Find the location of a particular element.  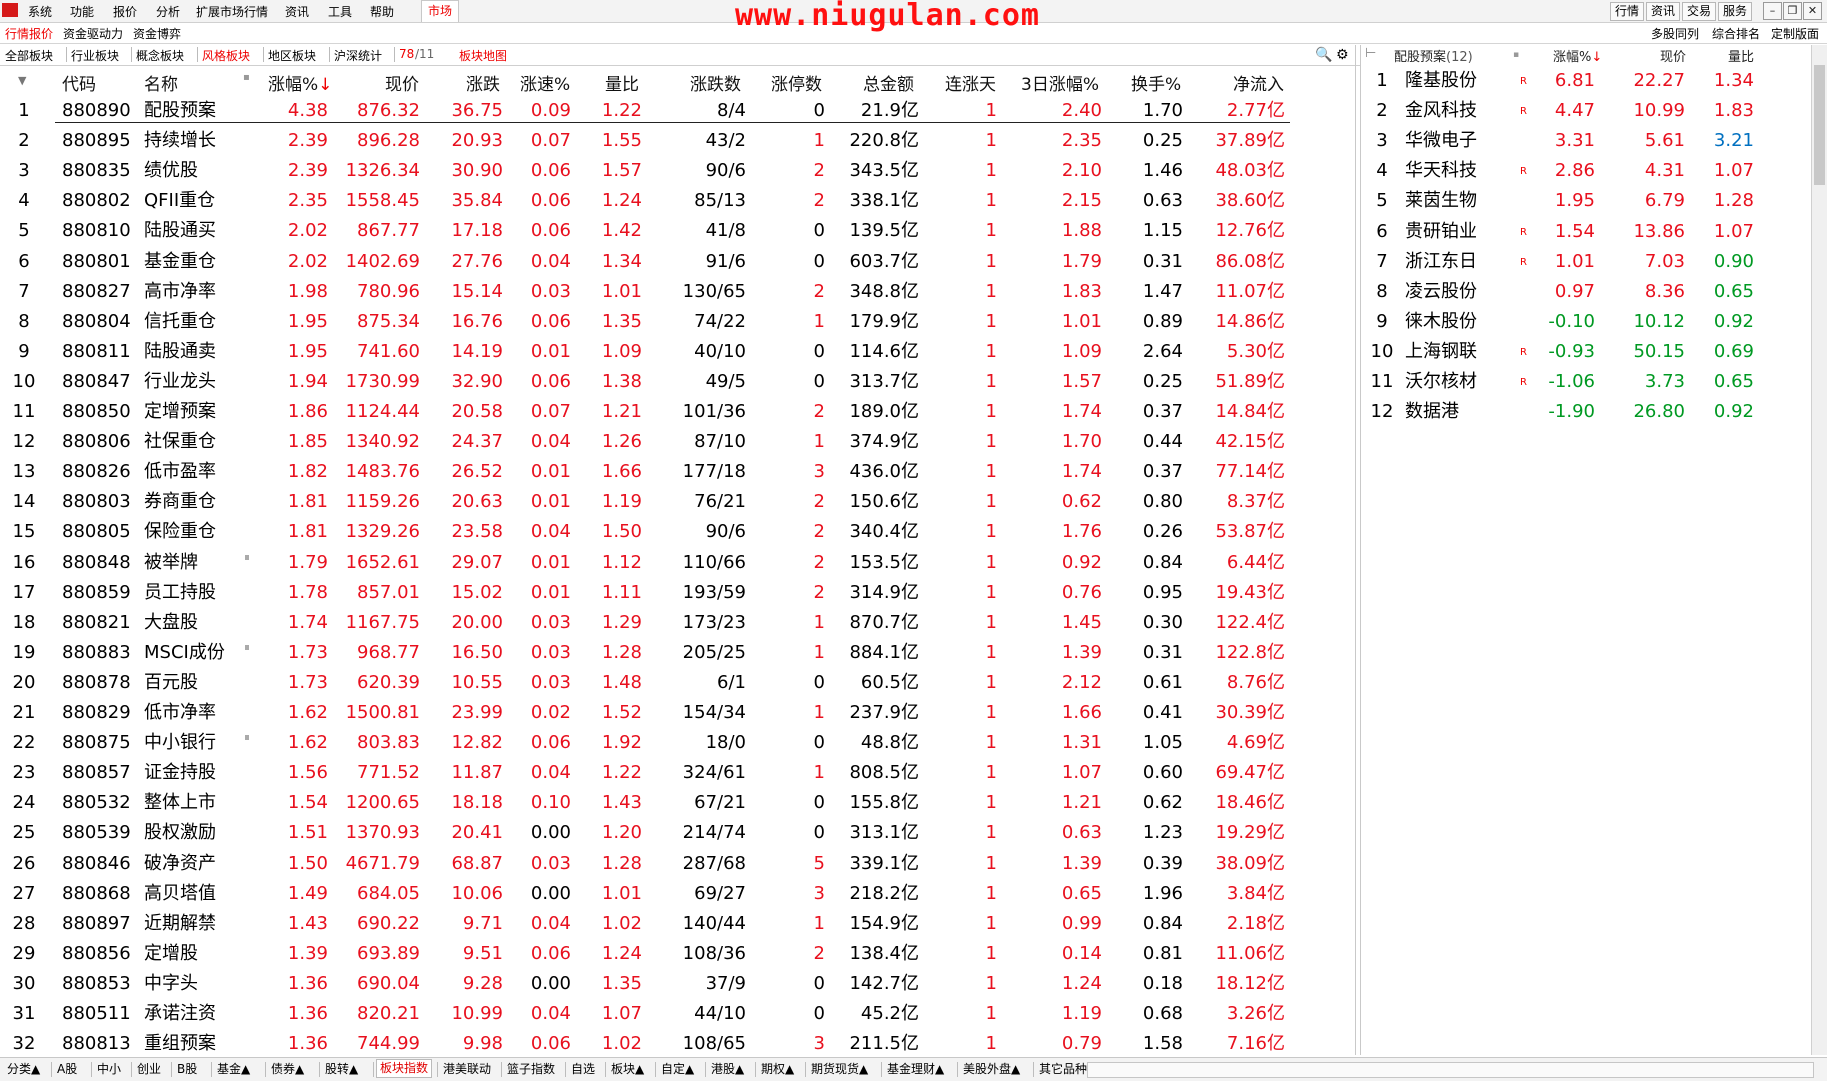

tab-stats: 沪深统计 is located at coordinates (358, 55).